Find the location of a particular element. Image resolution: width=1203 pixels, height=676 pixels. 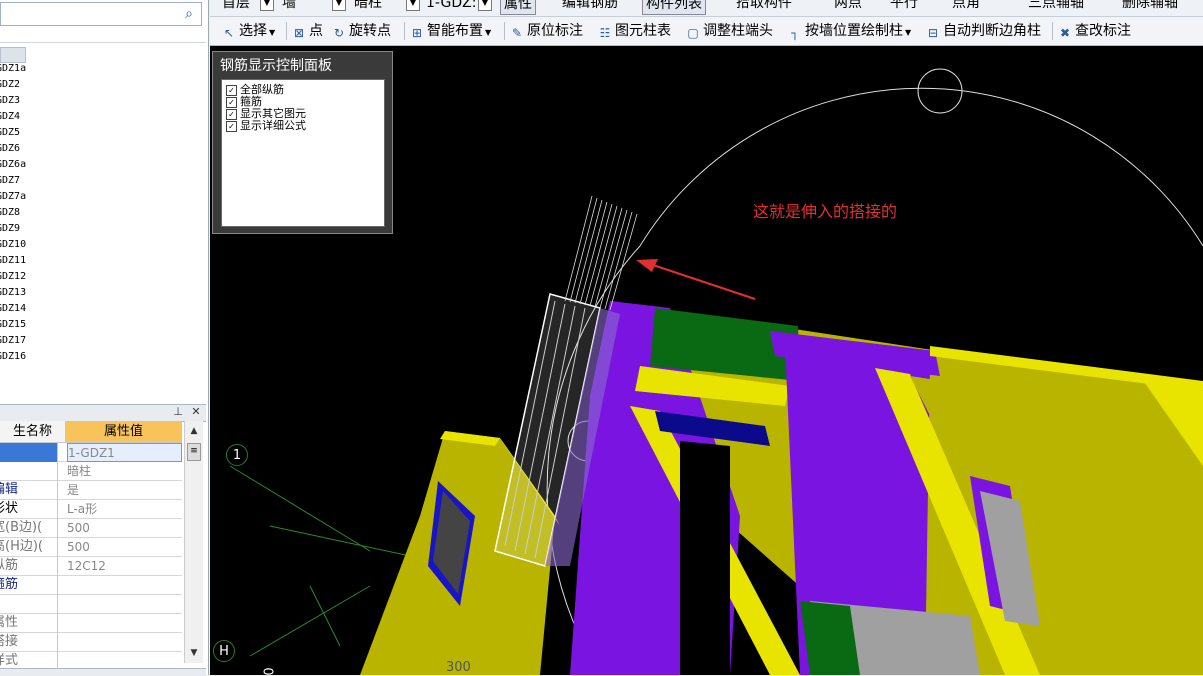

tree-item: GDZ13 is located at coordinates (13, 293).